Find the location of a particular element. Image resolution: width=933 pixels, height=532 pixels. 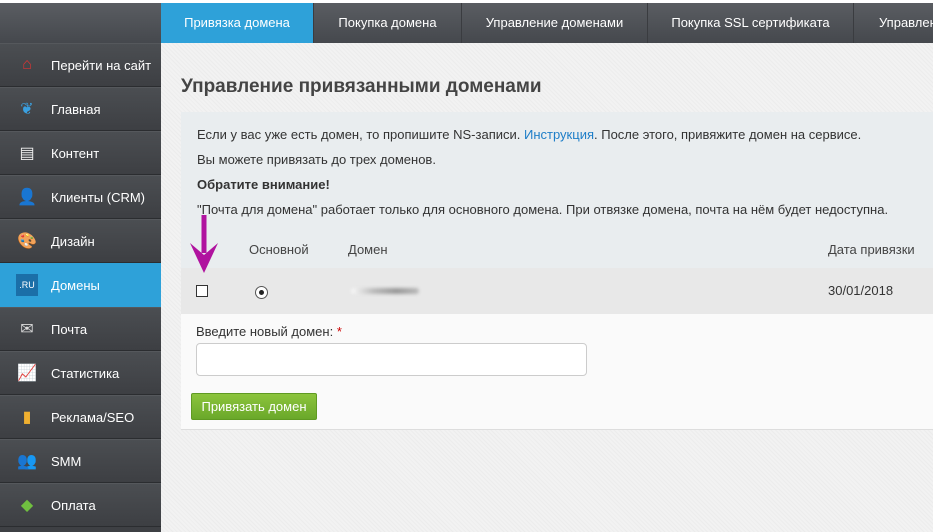

sidebar-item-label: SMM is located at coordinates (66, 461).